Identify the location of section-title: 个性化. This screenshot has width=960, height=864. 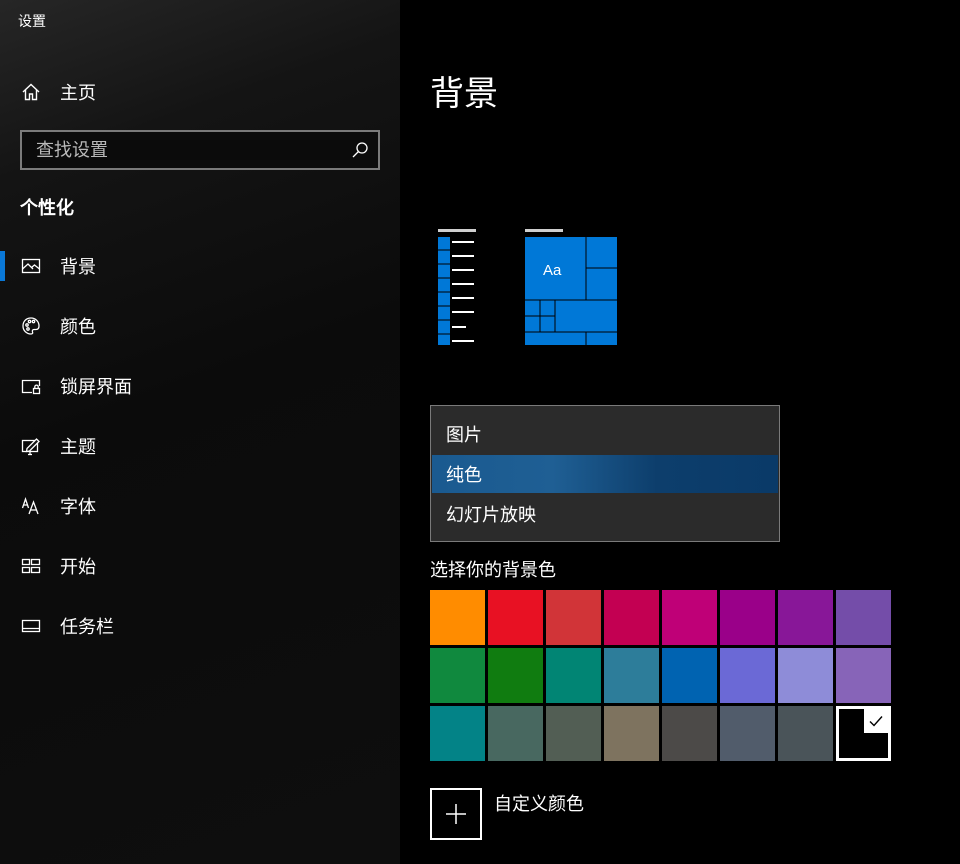
(47, 208).